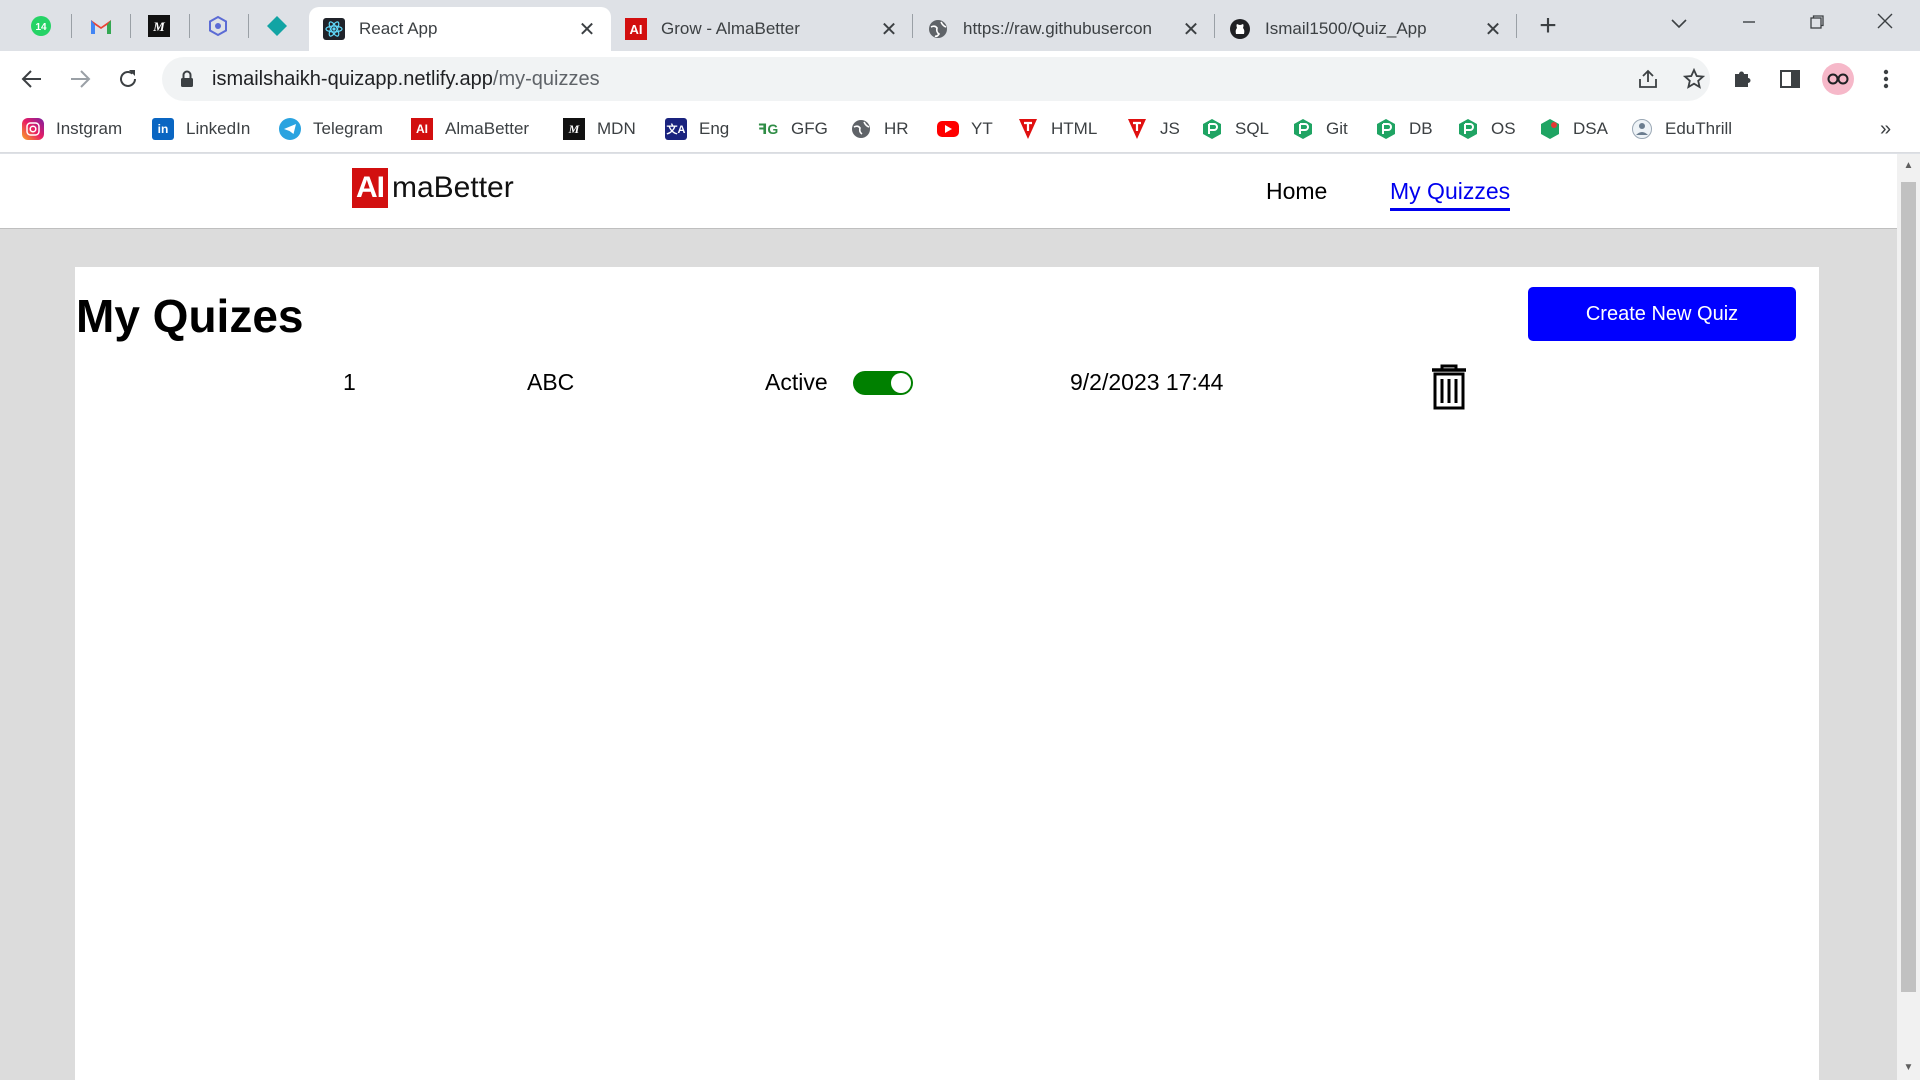  I want to click on bookmark-label: DSA, so click(1590, 128).